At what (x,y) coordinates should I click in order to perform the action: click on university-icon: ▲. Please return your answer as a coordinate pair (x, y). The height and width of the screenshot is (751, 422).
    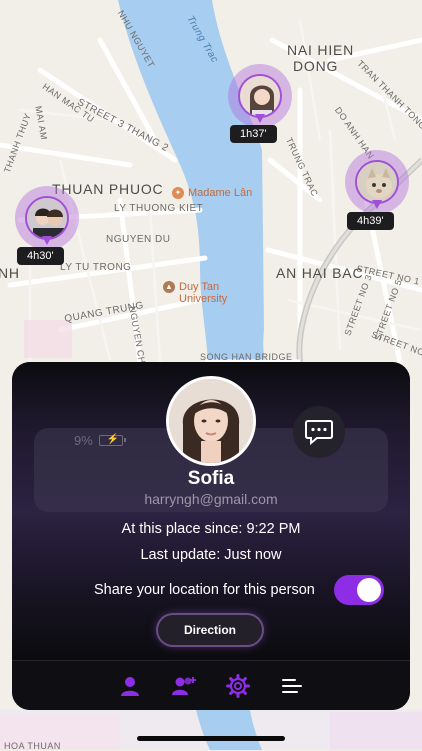
    Looking at the image, I should click on (169, 287).